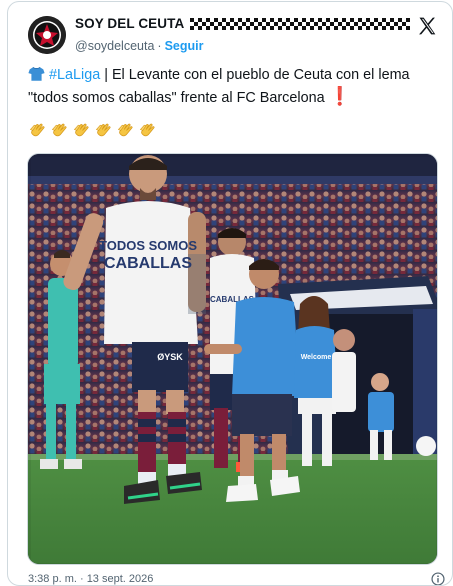  I want to click on avatar-logo, so click(47, 35).